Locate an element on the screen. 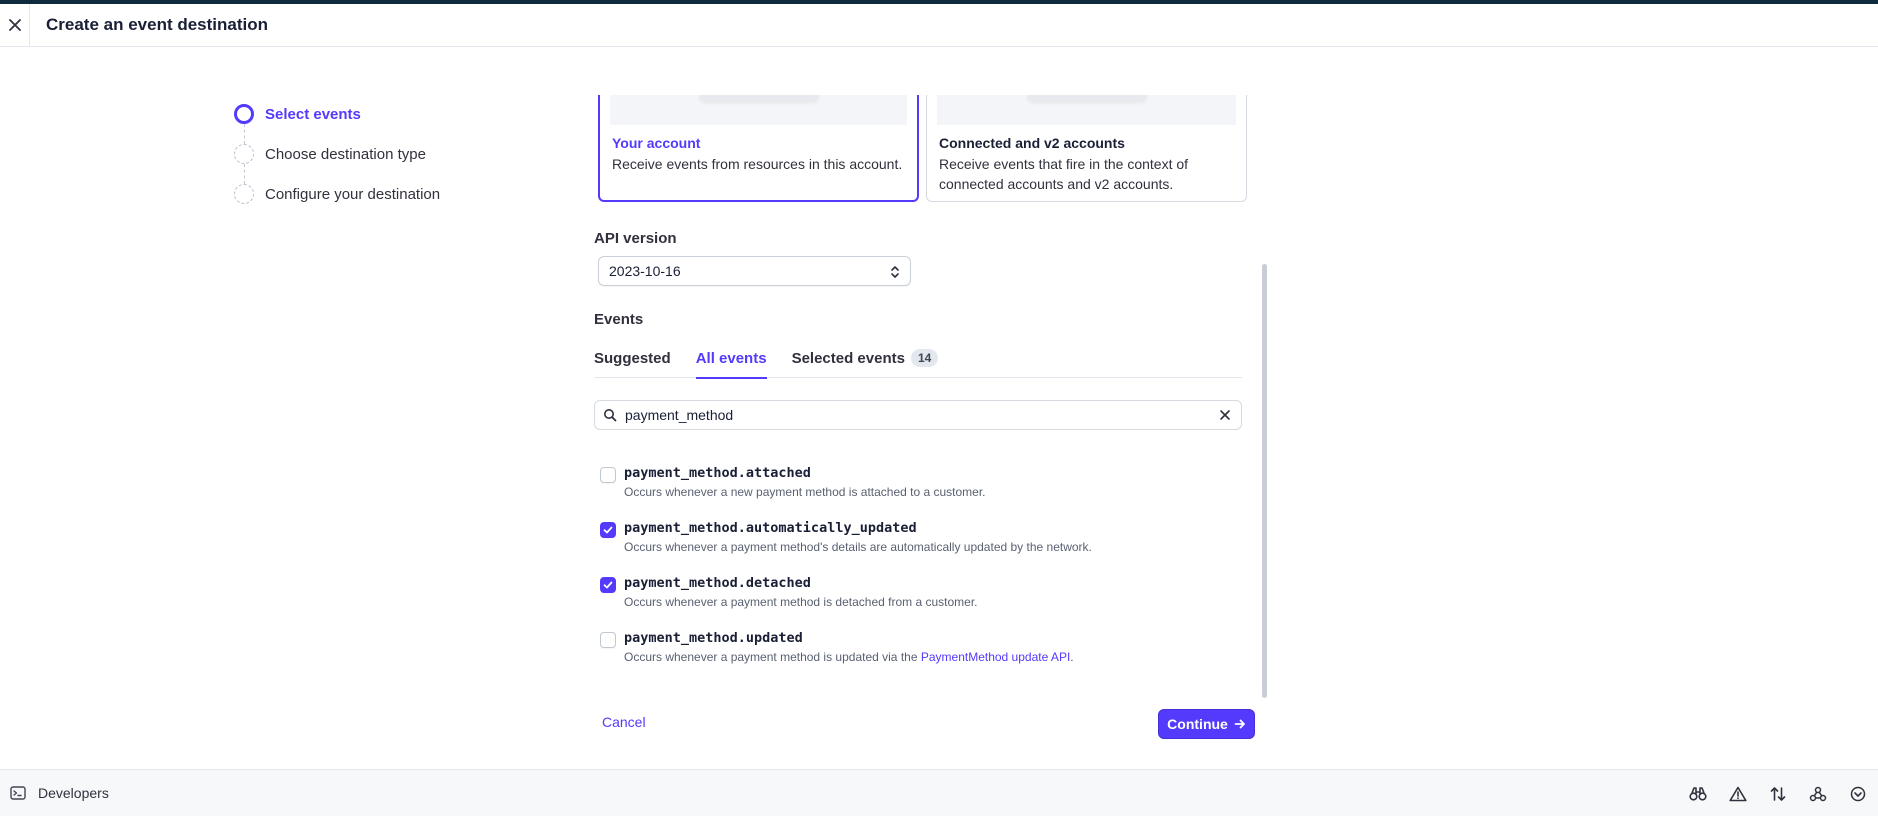 Image resolution: width=1878 pixels, height=817 pixels. warnings-button is located at coordinates (1738, 793).